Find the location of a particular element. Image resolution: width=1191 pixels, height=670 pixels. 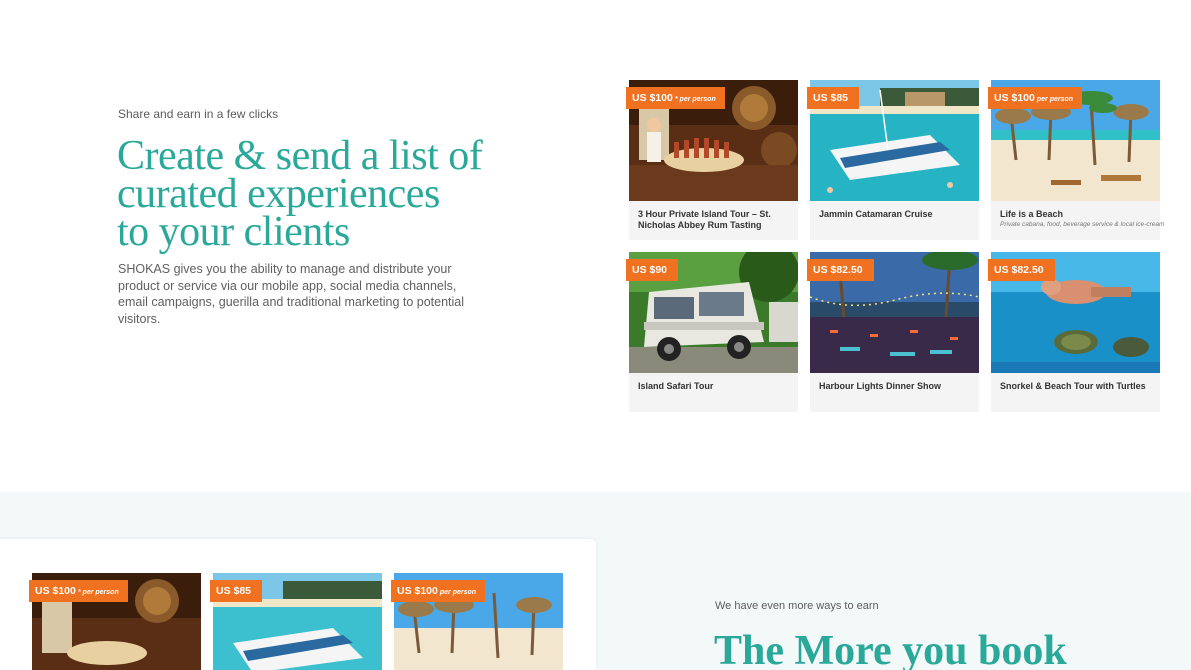

preview-card: US $100 * per person is located at coordinates (115, 621).